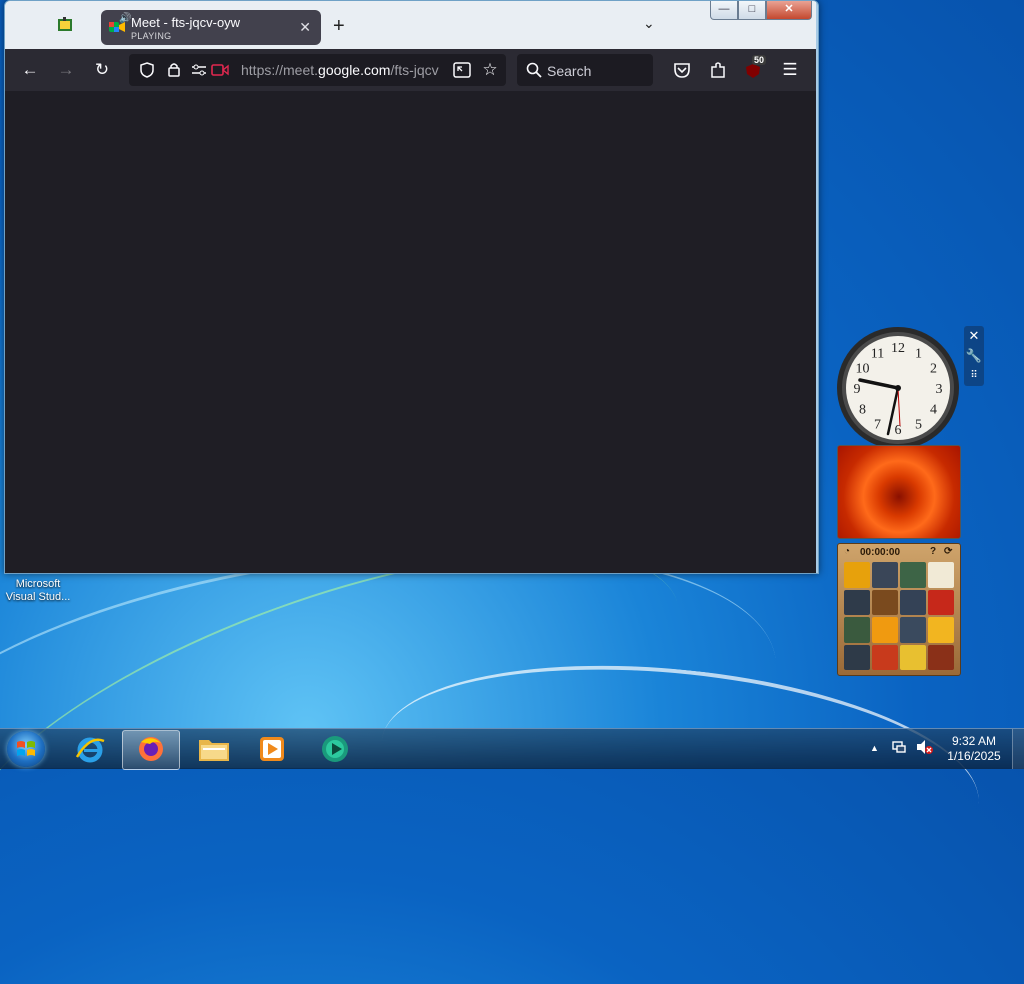  What do you see at coordinates (918, 353) in the screenshot?
I see `clock-numeral: 1` at bounding box center [918, 353].